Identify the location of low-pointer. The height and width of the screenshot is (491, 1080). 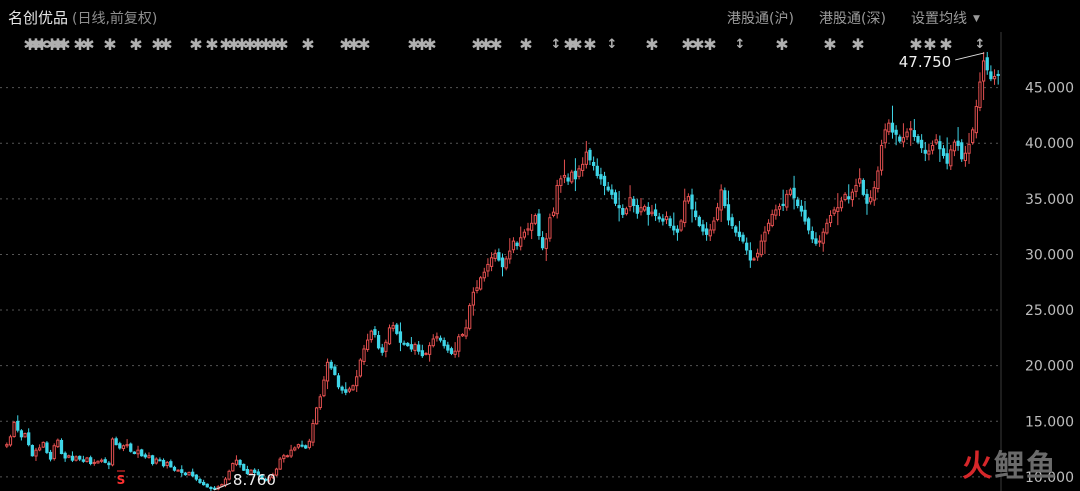
(222, 486).